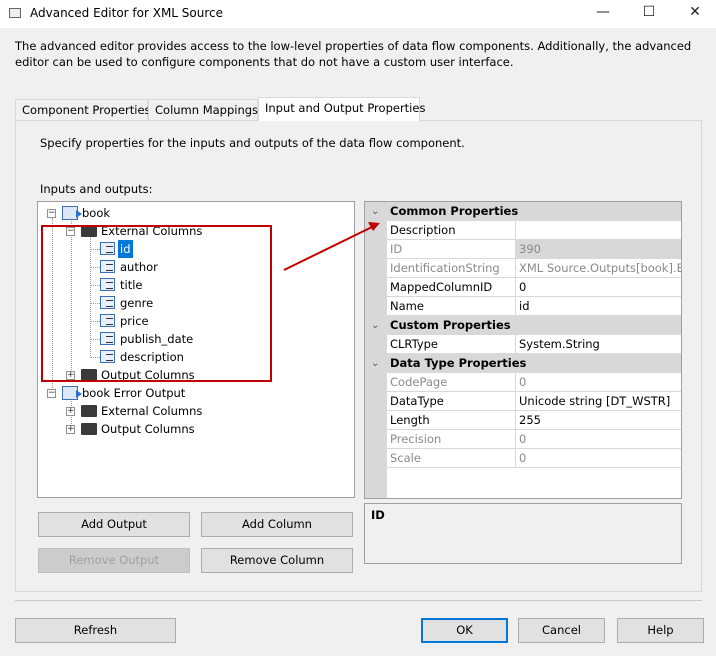 The image size is (716, 656). What do you see at coordinates (331, 246) in the screenshot?
I see `annotation-arrow` at bounding box center [331, 246].